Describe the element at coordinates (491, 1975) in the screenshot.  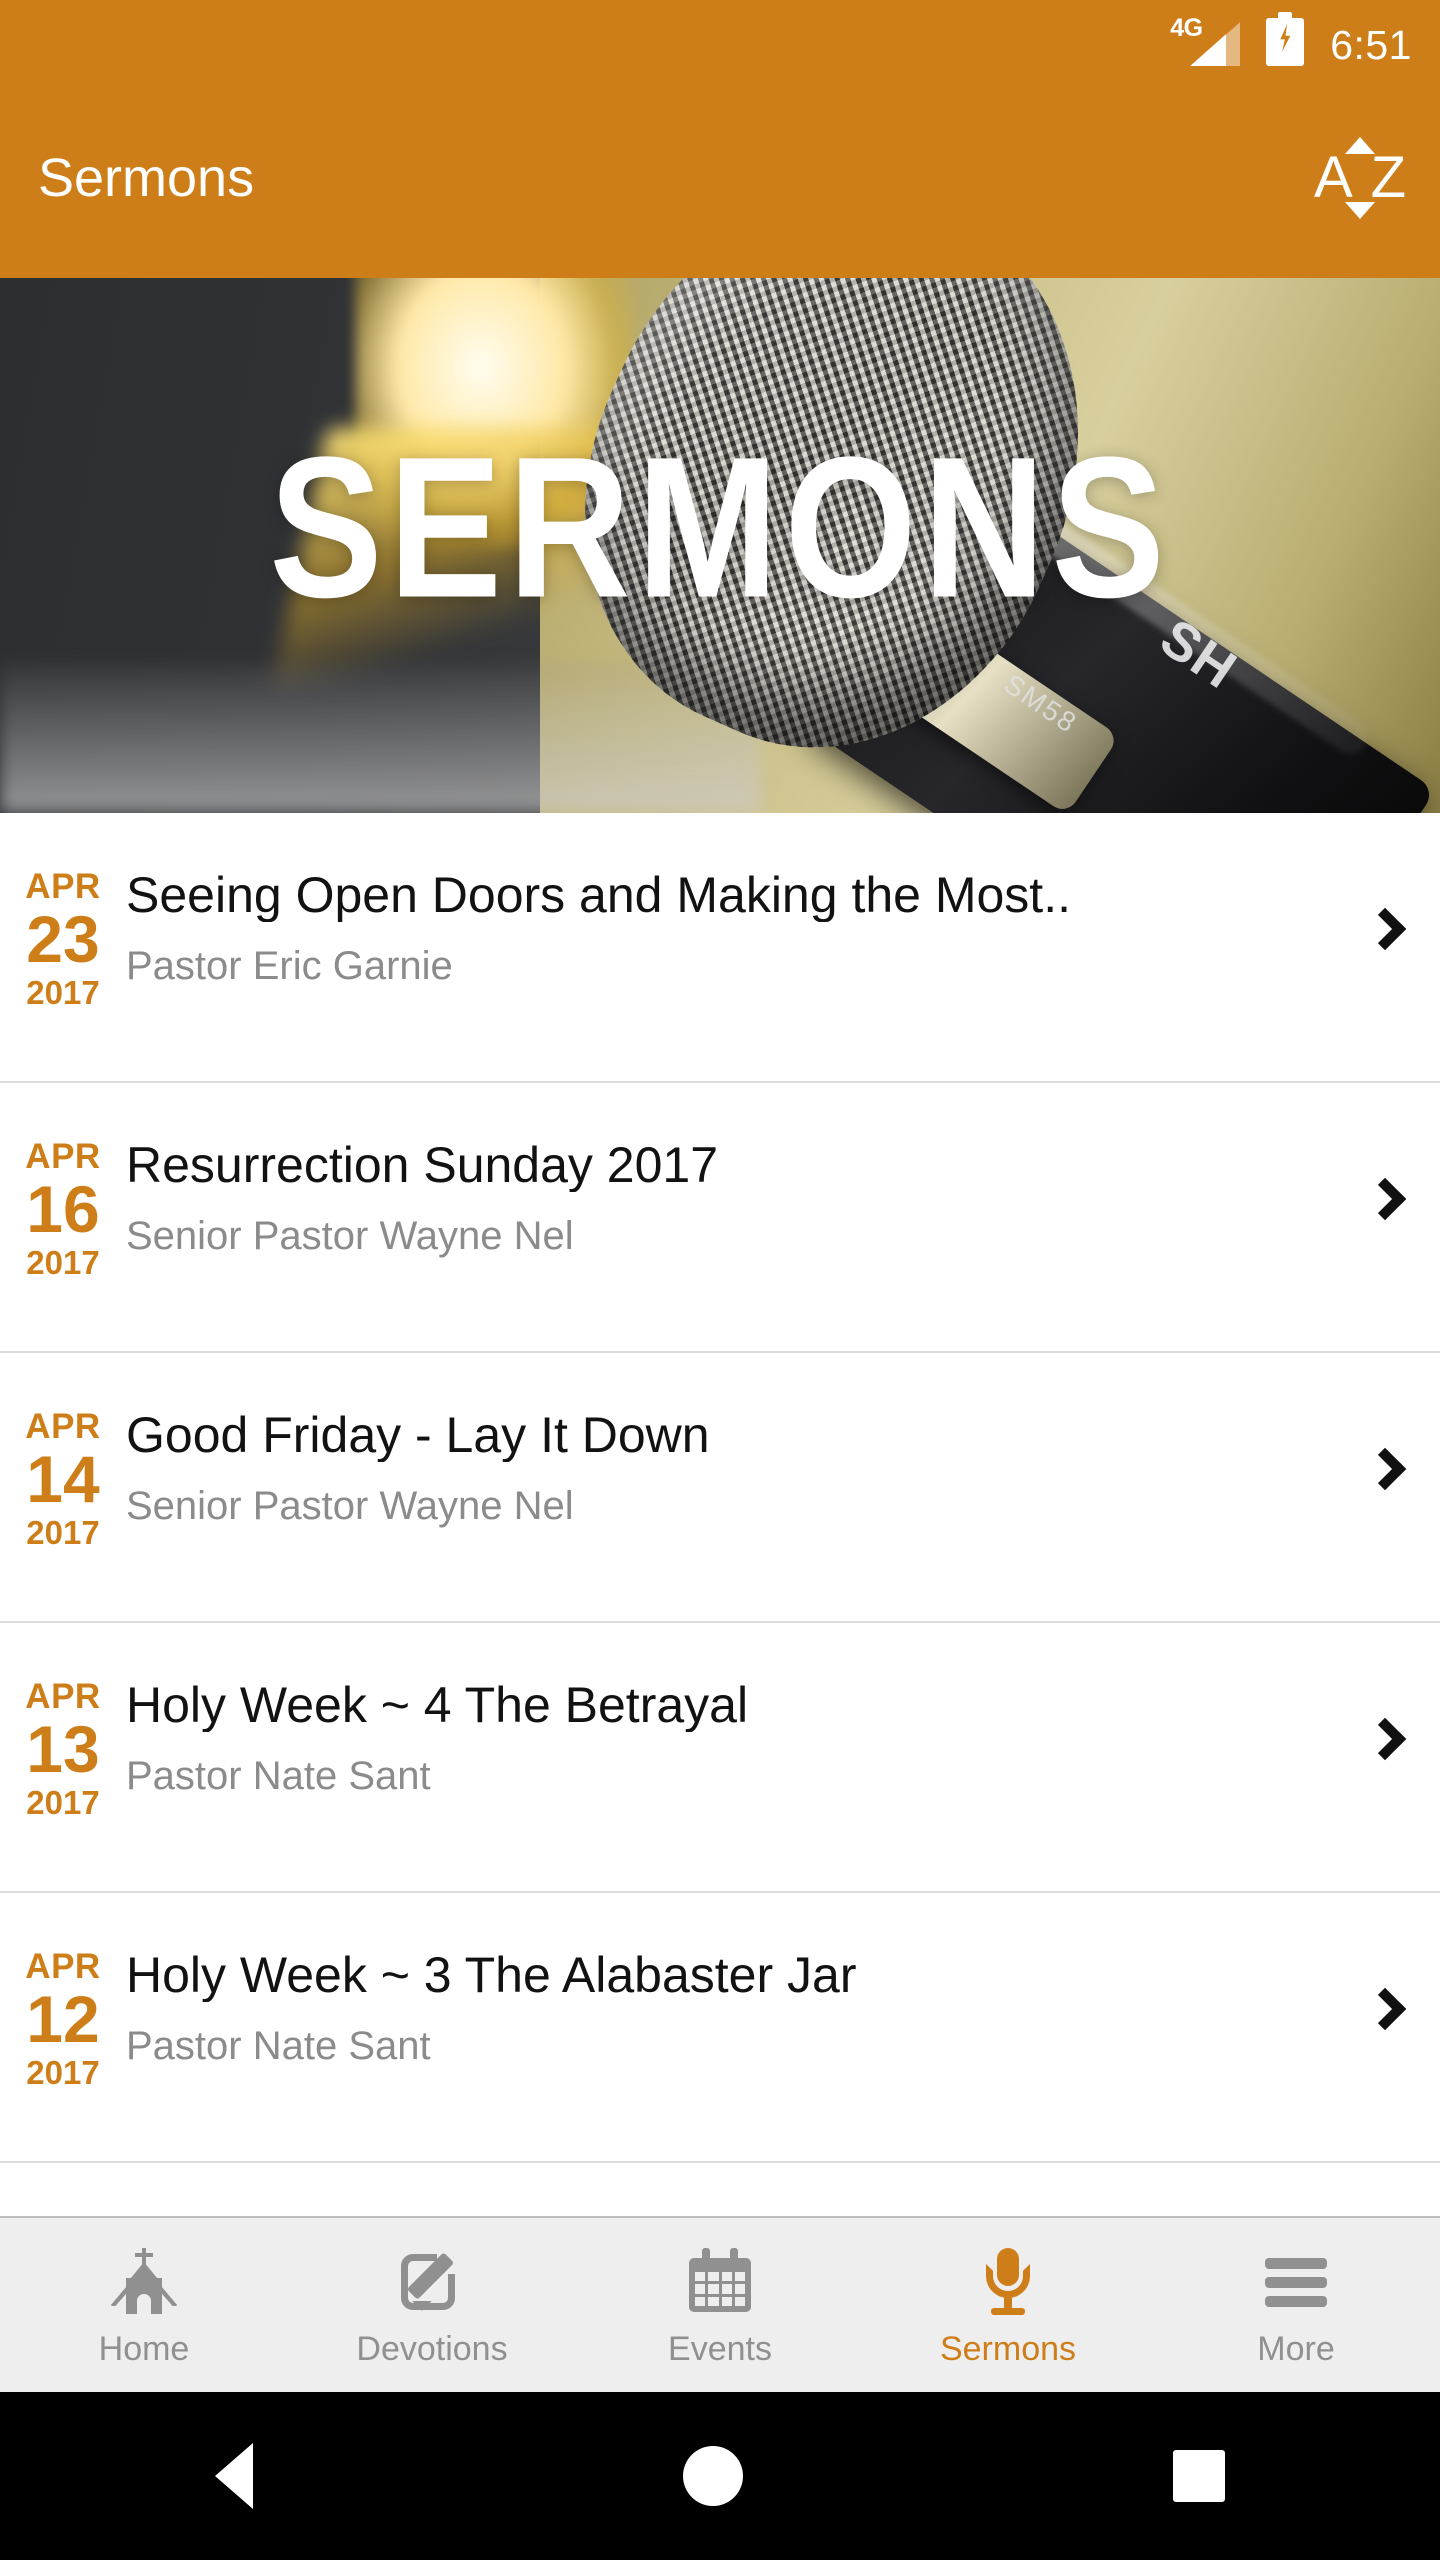
I see `sermon-title: Holy Week ~ 3 The Alabaster Jar` at that location.